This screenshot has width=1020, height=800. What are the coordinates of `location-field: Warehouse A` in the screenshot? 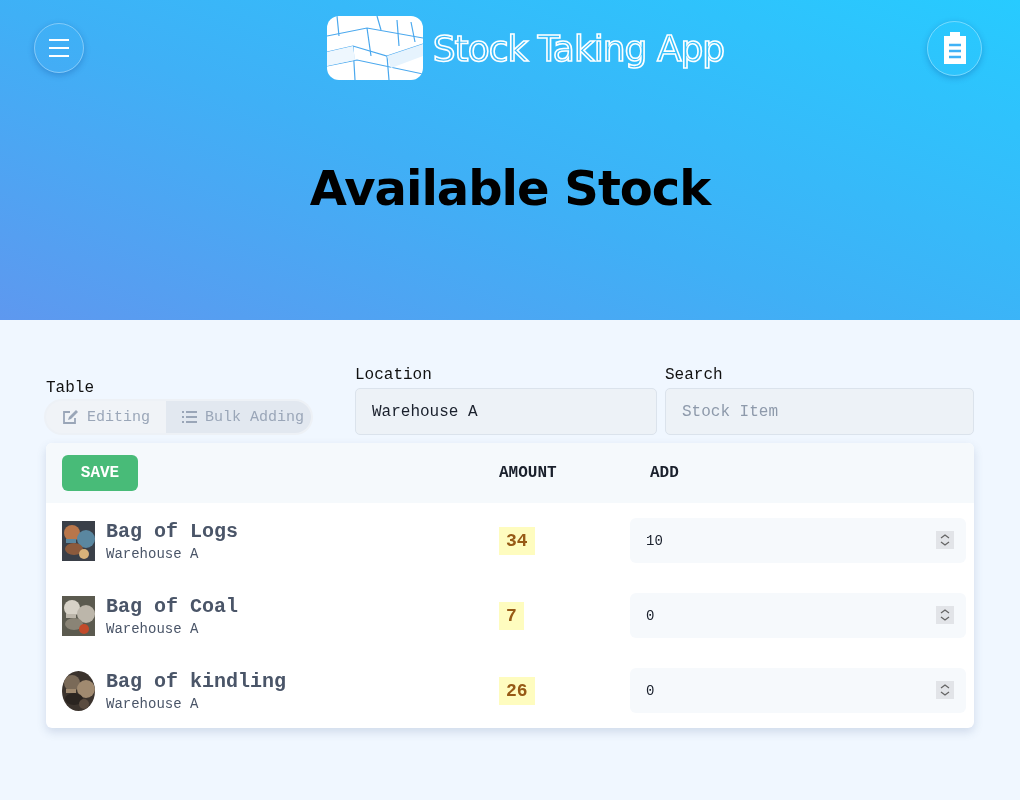 It's located at (506, 411).